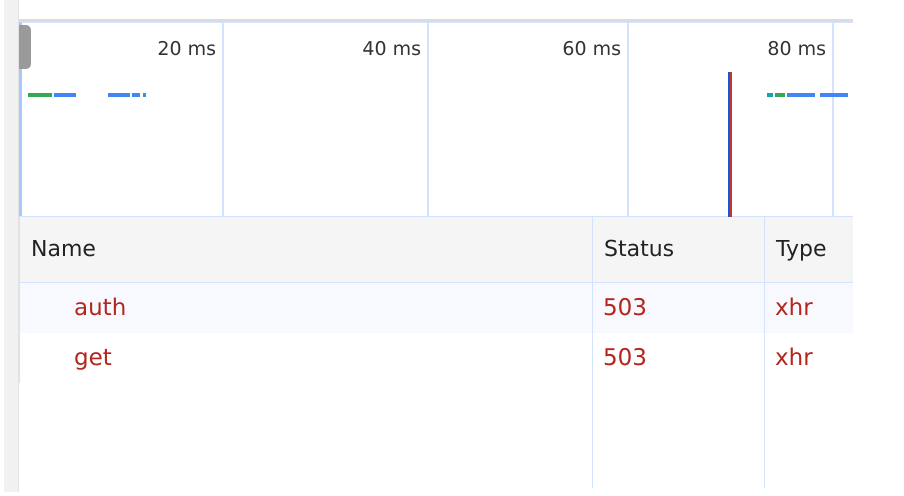 This screenshot has height=496, width=904. Describe the element at coordinates (796, 49) in the screenshot. I see `tick-label: 80 ms` at that location.